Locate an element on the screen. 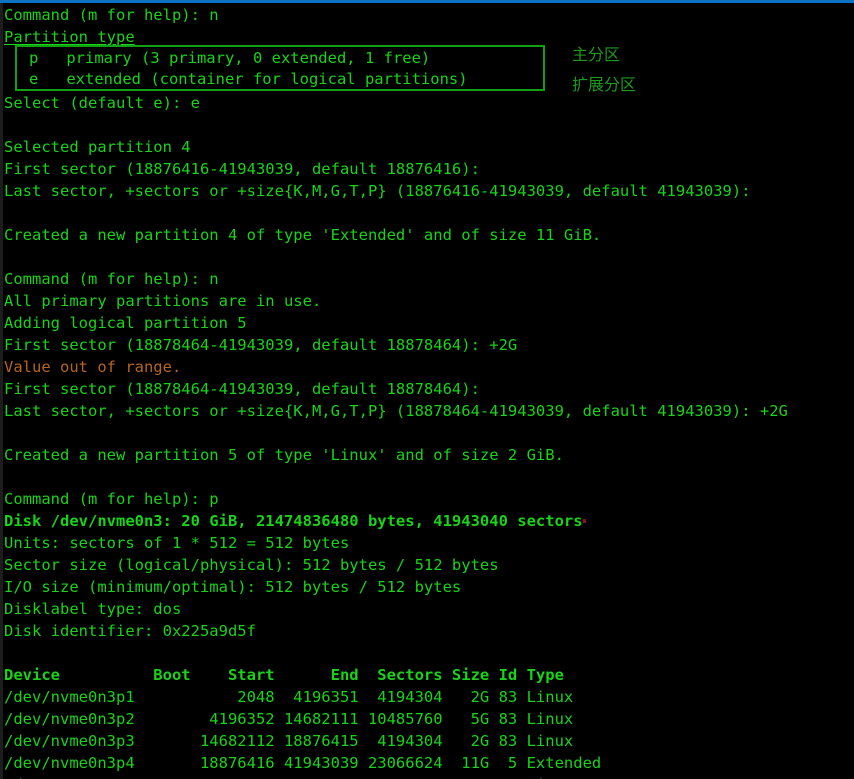  disk-identifier-line: Disk identifier: 0x225a9d5f is located at coordinates (130, 631).